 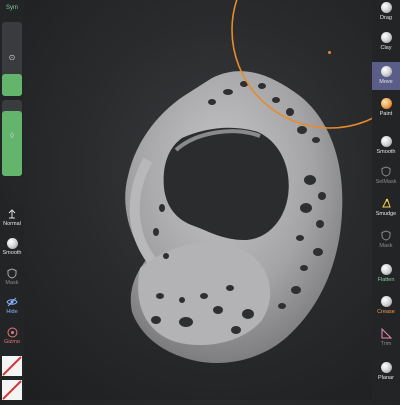 I want to click on radius-slider-handle-icon: ⊙, so click(x=12, y=58).